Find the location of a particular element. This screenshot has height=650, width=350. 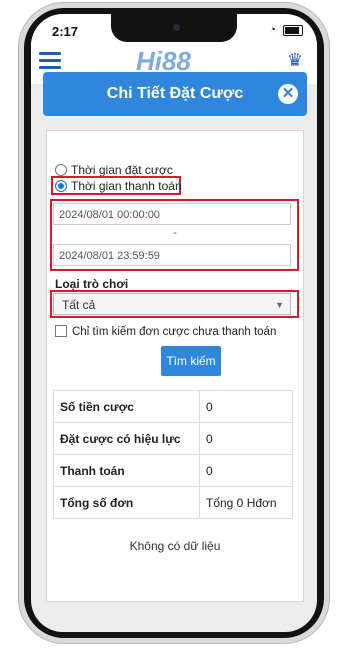

radio-bet-time: Thời gian đặt cược is located at coordinates (114, 170).